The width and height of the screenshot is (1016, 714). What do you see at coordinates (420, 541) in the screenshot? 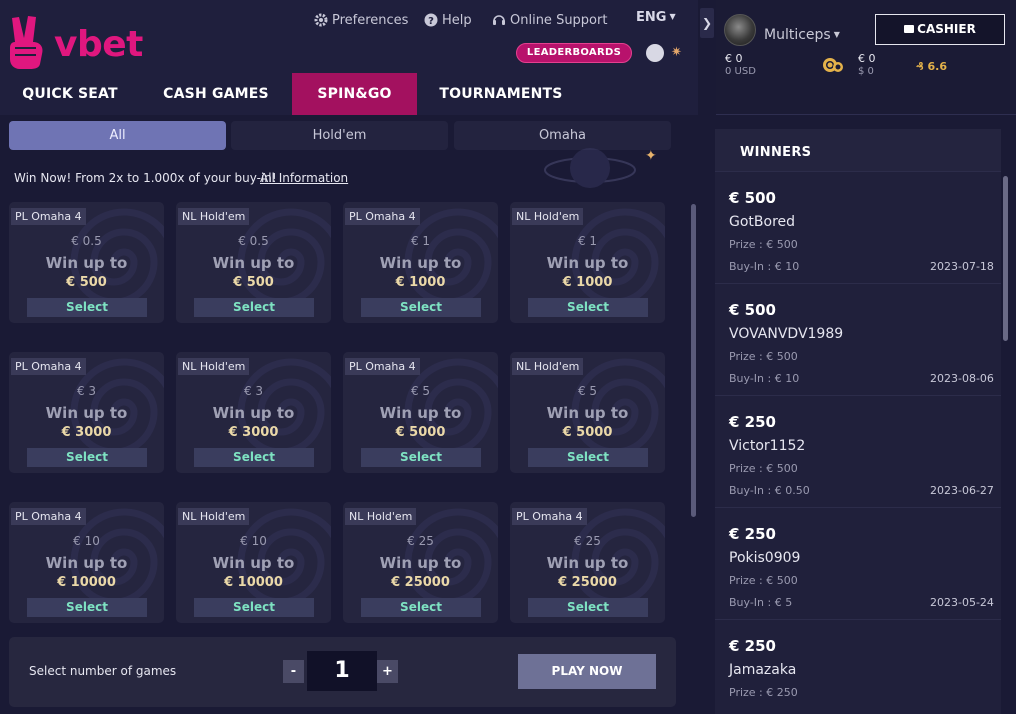
I see `buy-in: € 25` at bounding box center [420, 541].